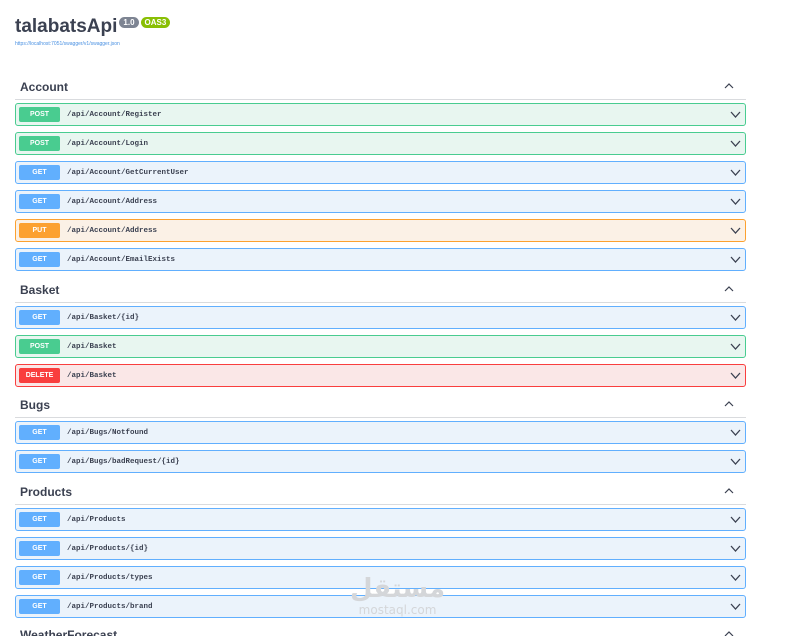  I want to click on operation-path: /api/Bugs/Notfound, so click(108, 432).